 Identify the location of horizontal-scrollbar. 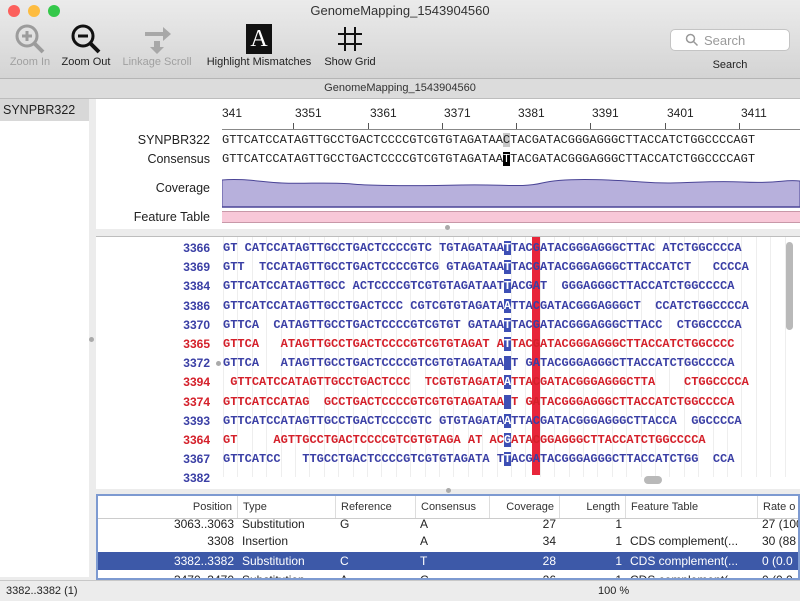
(653, 480).